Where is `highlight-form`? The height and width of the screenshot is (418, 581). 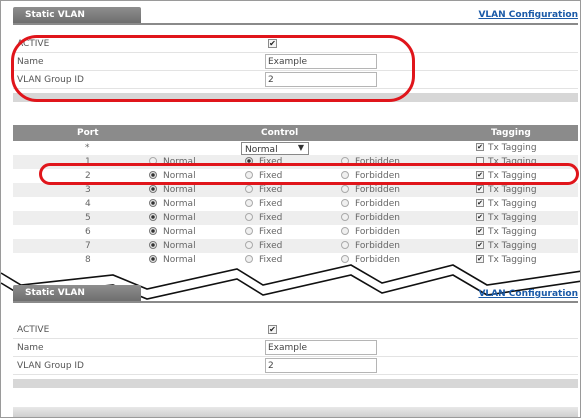 highlight-form is located at coordinates (213, 68).